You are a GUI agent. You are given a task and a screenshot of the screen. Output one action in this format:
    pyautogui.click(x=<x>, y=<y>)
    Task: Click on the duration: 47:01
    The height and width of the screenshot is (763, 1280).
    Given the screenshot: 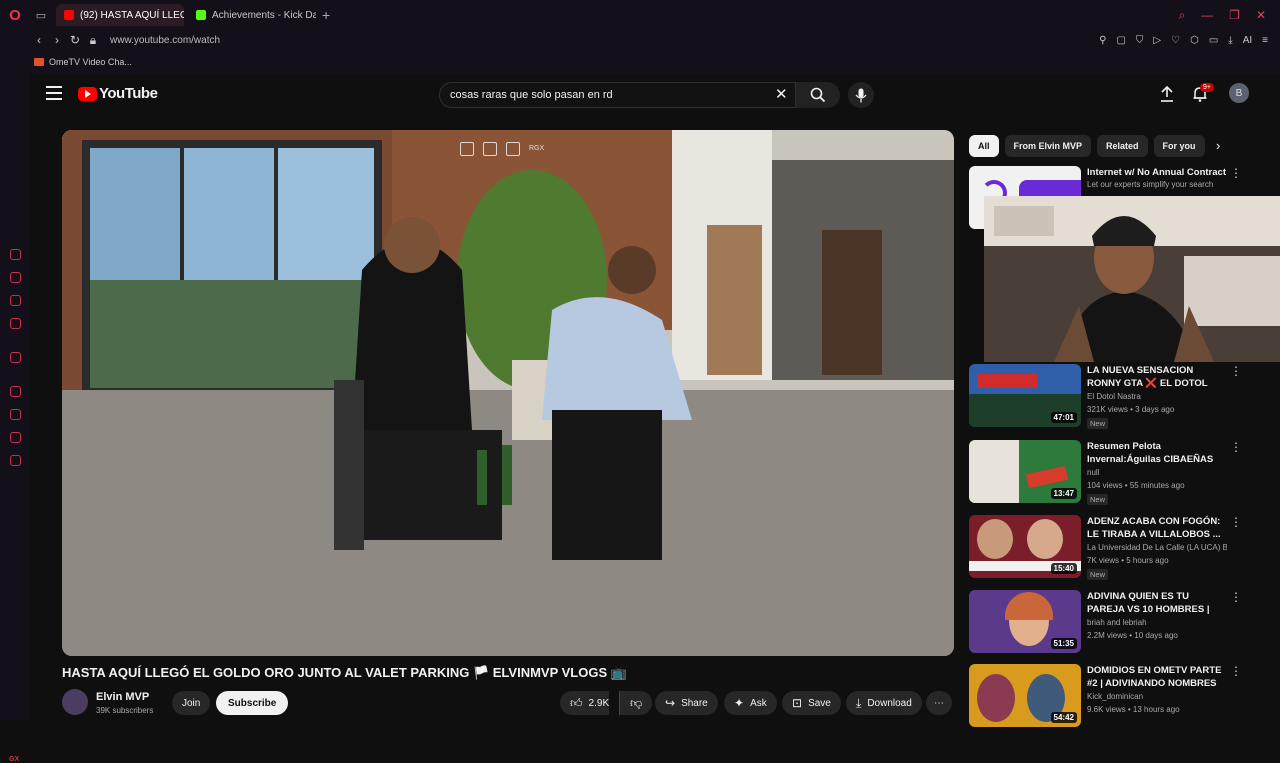 What is the action you would take?
    pyautogui.click(x=1063, y=417)
    